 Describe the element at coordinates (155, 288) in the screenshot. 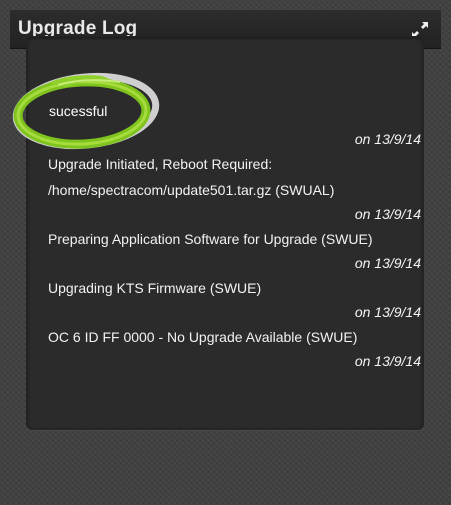

I see `entry-message: Upgrading KTS Firmware (SWUE)` at that location.